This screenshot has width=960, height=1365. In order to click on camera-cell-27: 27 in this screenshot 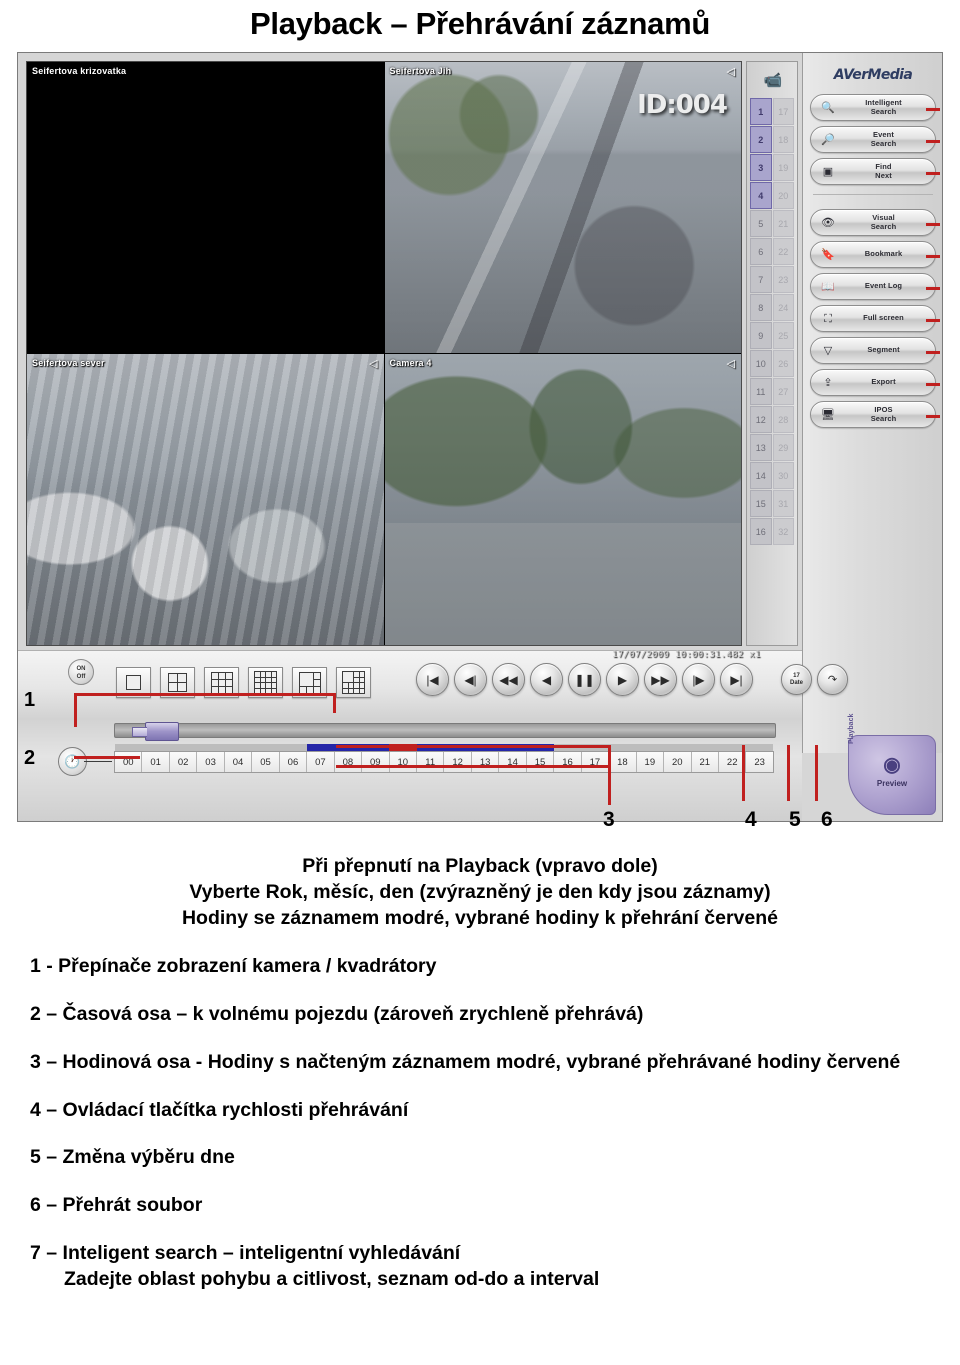, I will do `click(783, 391)`.